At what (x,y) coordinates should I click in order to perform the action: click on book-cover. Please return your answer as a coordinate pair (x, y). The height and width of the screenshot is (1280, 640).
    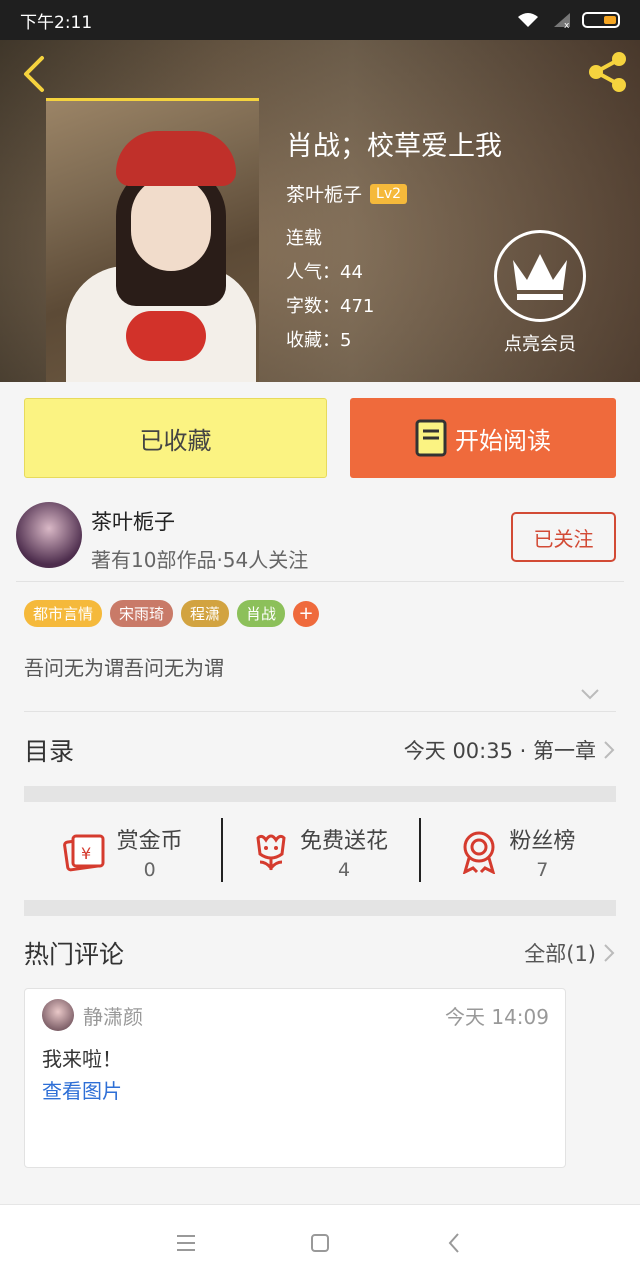
    Looking at the image, I should click on (152, 240).